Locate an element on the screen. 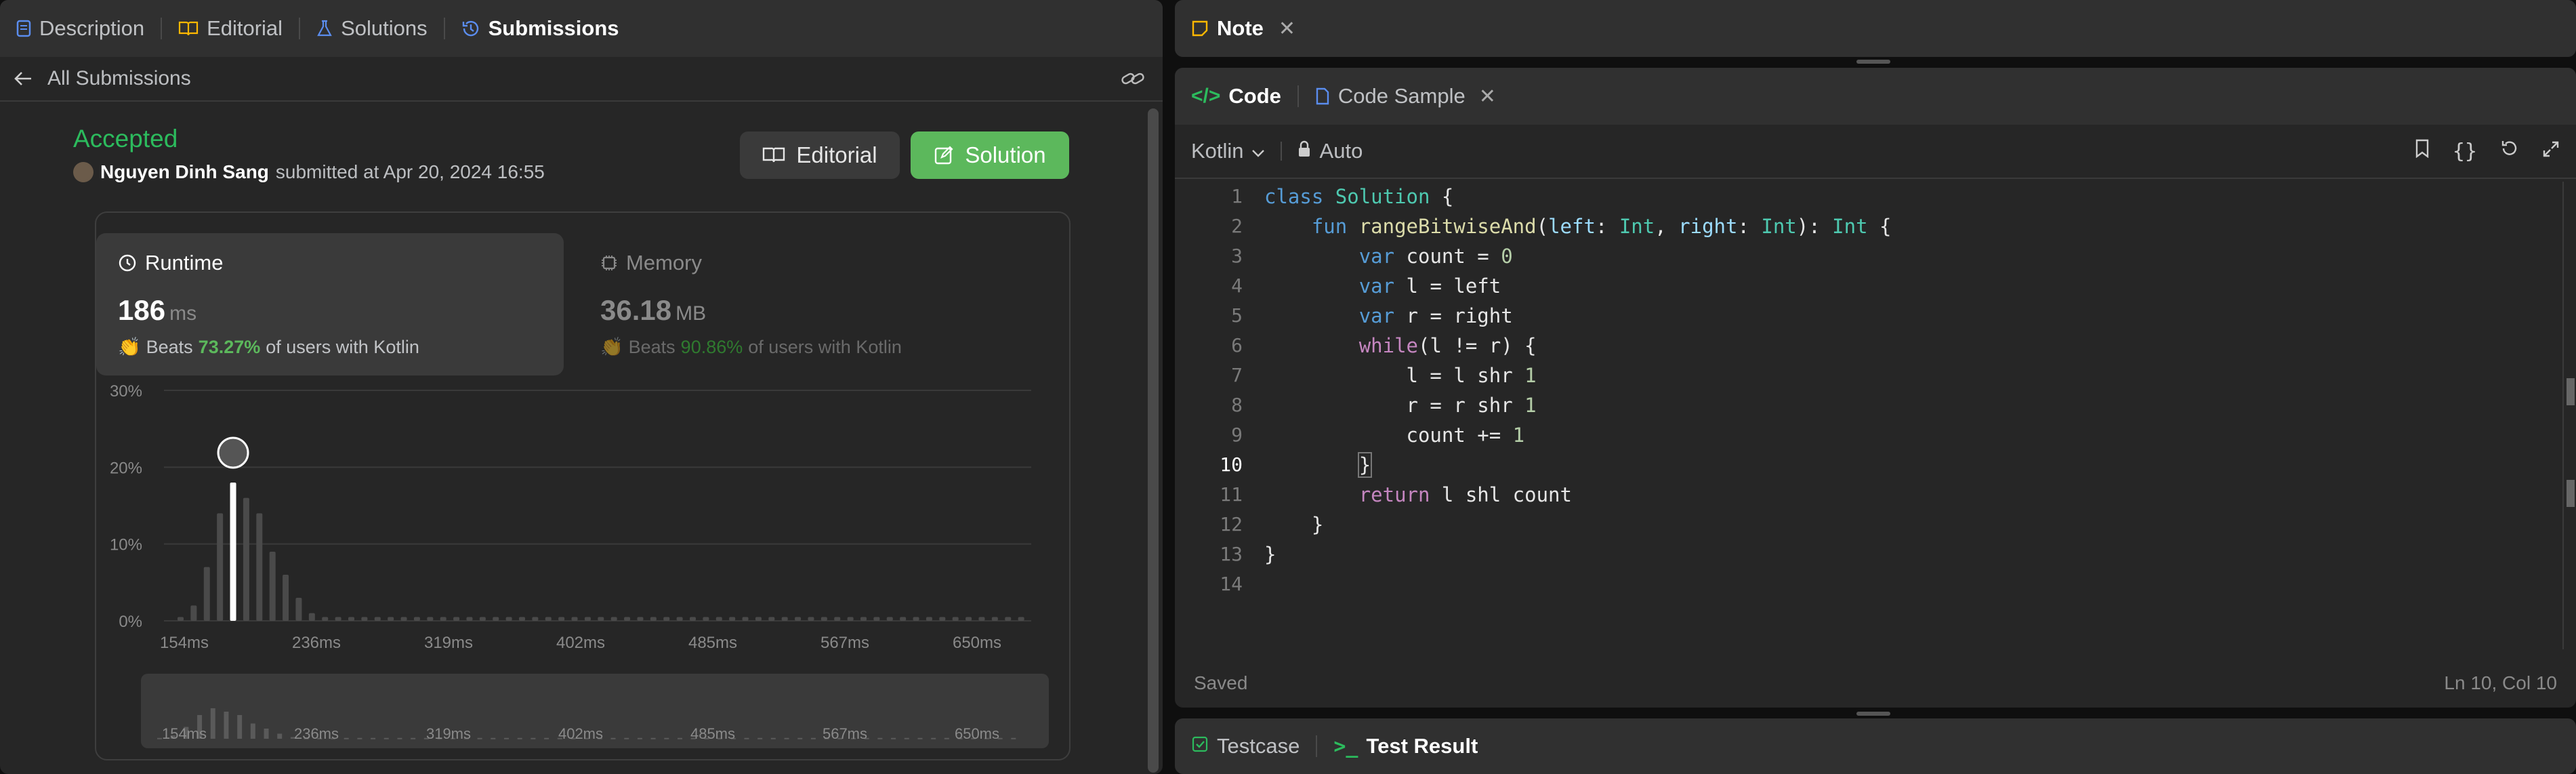 This screenshot has width=2576, height=774. line-number: 13 is located at coordinates (1231, 554).